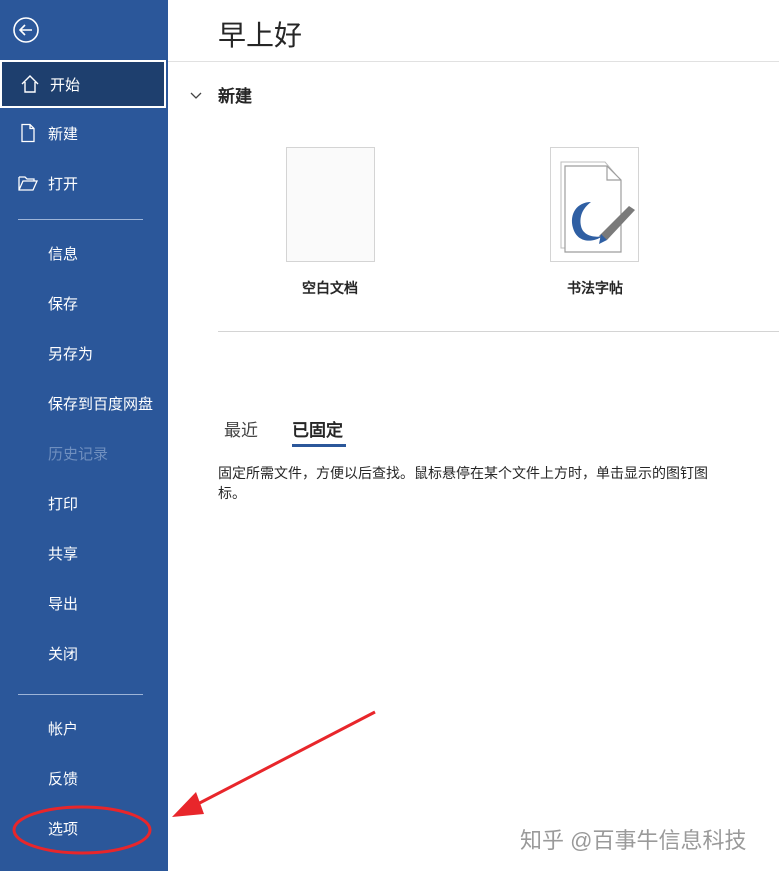 Image resolution: width=779 pixels, height=871 pixels. What do you see at coordinates (63, 254) in the screenshot?
I see `nav-item-label: 信息` at bounding box center [63, 254].